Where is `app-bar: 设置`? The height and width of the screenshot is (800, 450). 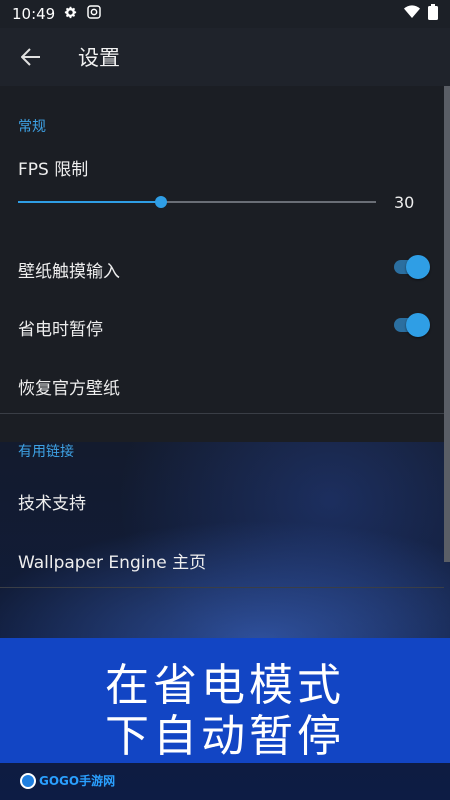 app-bar: 设置 is located at coordinates (225, 57).